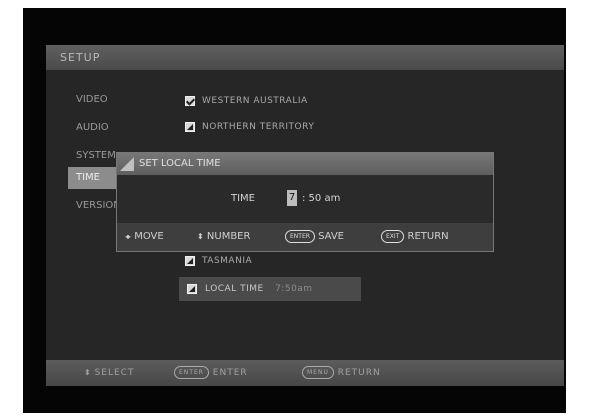 This screenshot has height=417, width=590. Describe the element at coordinates (270, 289) in the screenshot. I see `local-time-row: LOCAL TIME 7:50am` at that location.